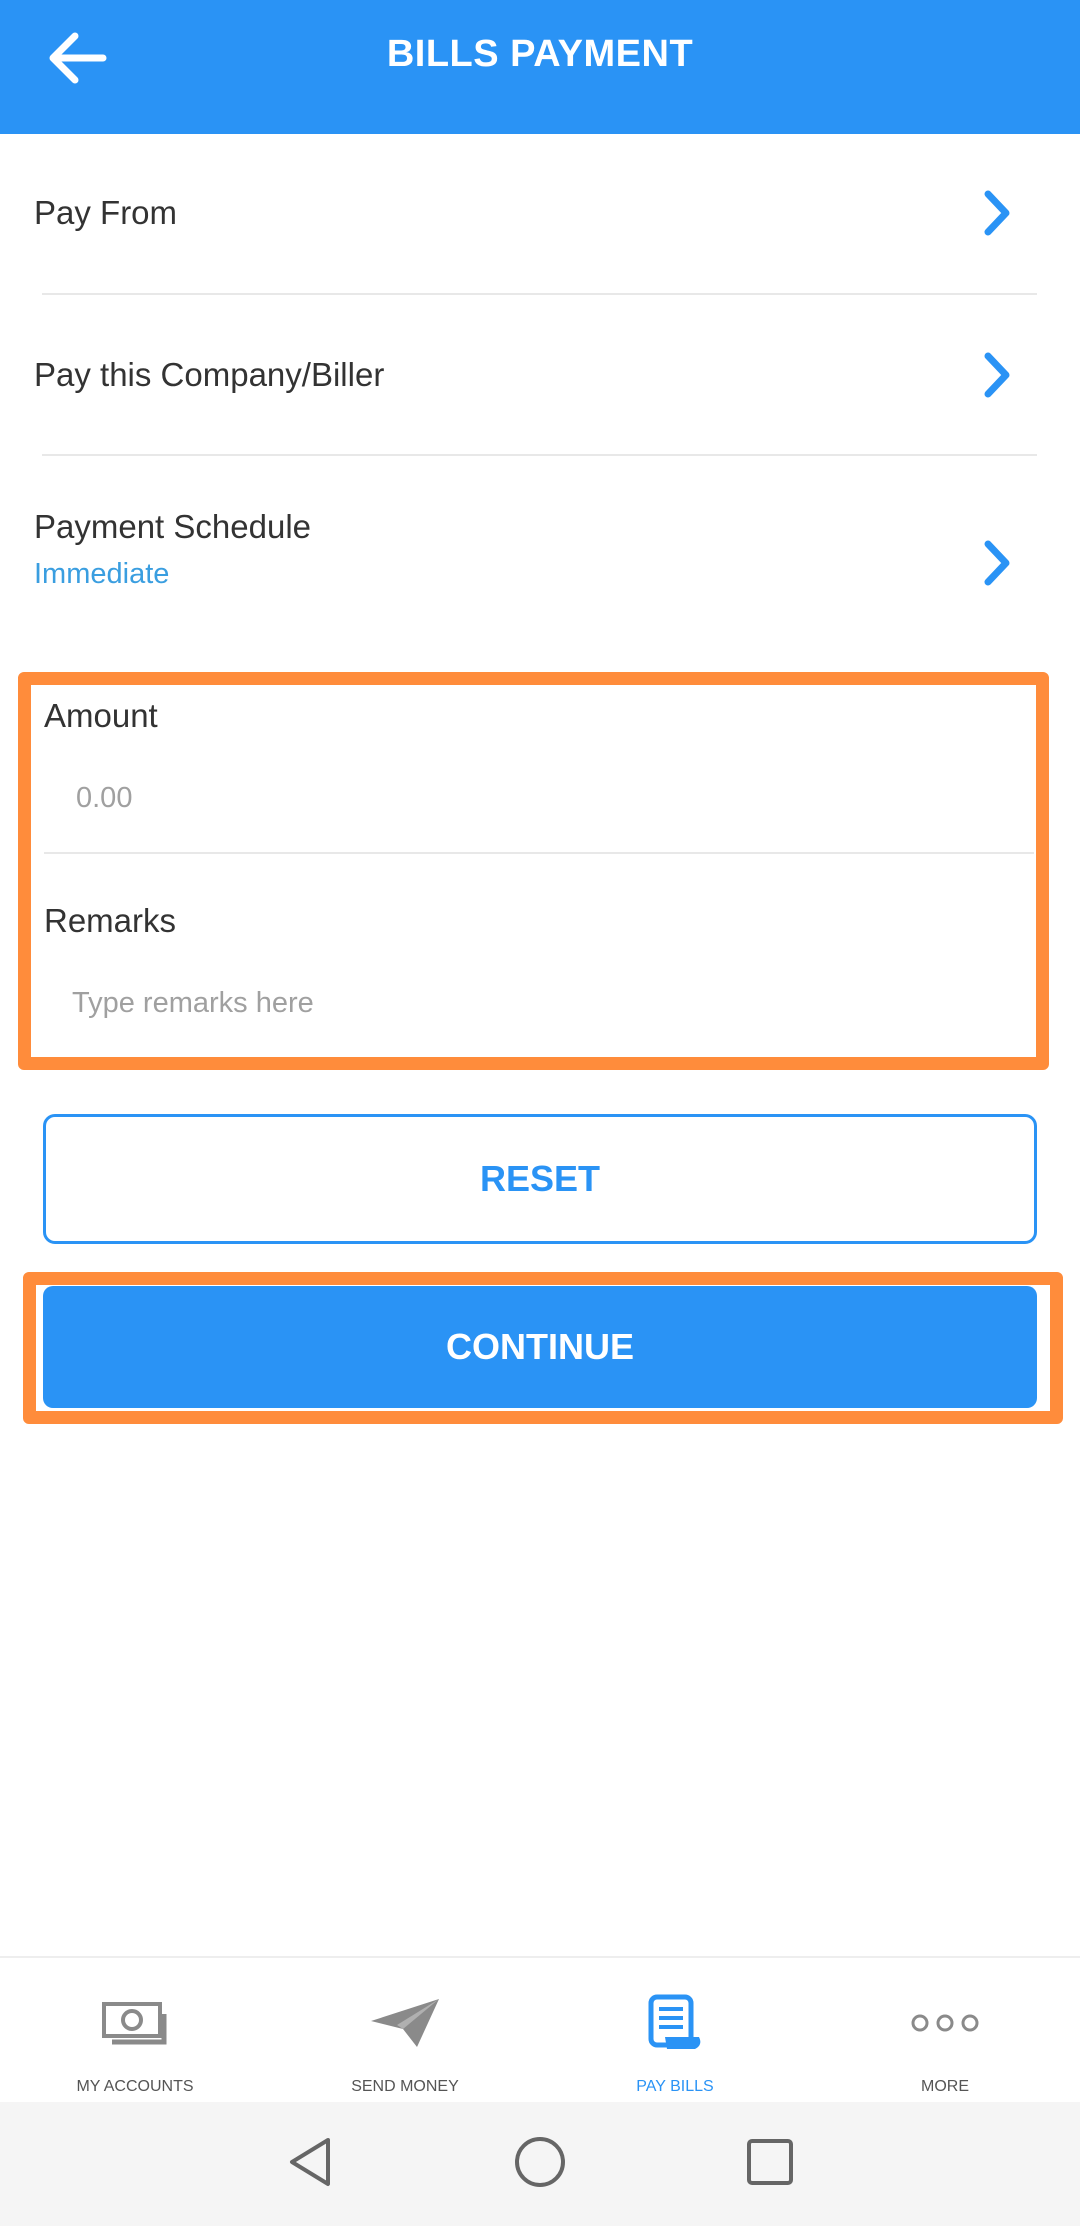 Image resolution: width=1080 pixels, height=2226 pixels. I want to click on nav-item-send-money: SEND MONEY, so click(405, 2031).